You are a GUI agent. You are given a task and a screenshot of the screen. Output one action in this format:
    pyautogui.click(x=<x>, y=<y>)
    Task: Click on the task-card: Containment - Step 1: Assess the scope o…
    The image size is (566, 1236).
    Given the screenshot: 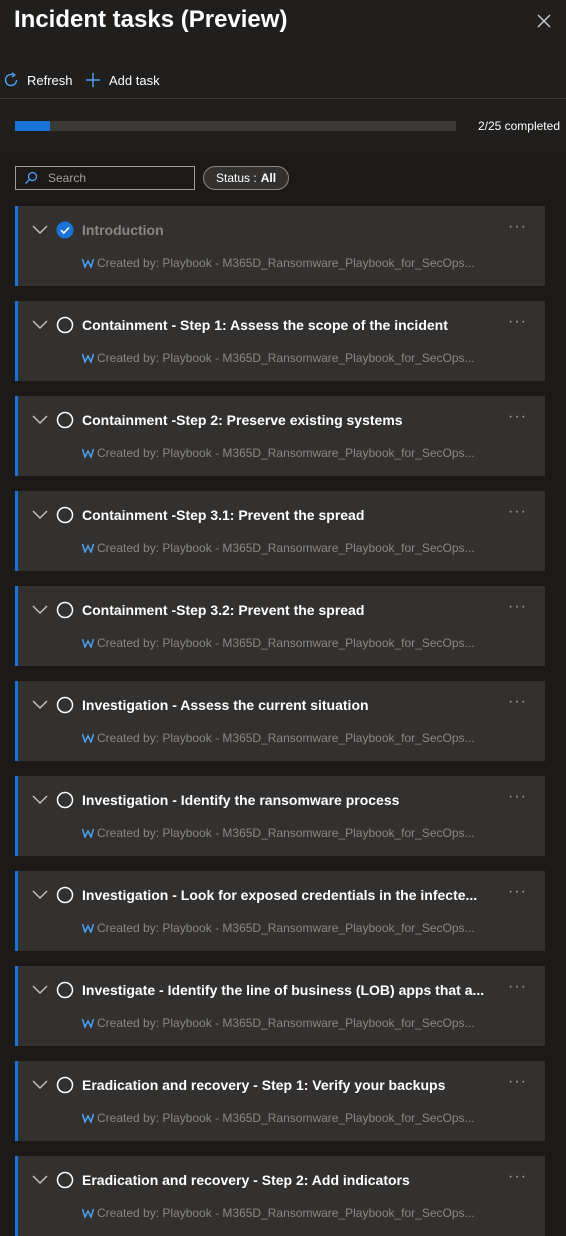 What is the action you would take?
    pyautogui.click(x=280, y=341)
    